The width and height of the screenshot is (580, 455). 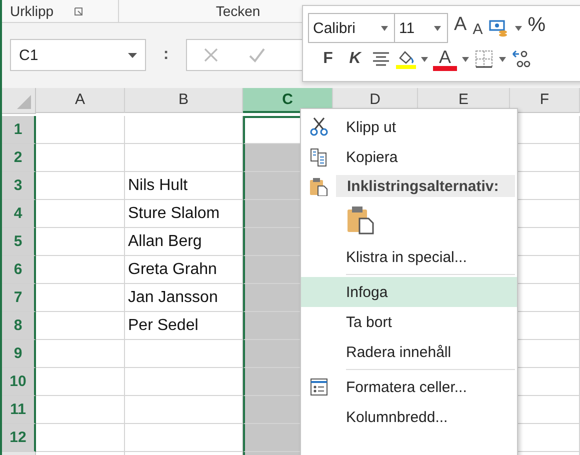 What do you see at coordinates (406, 59) in the screenshot?
I see `fill-color-icon` at bounding box center [406, 59].